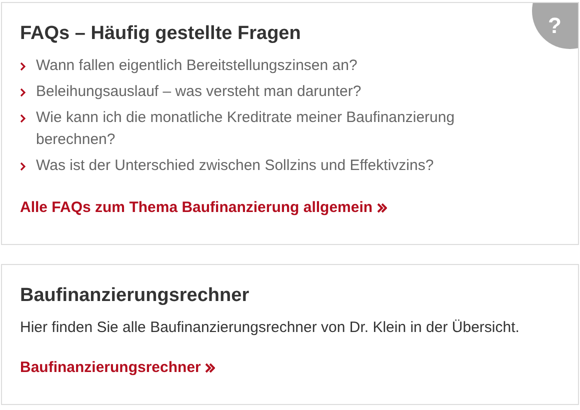 This screenshot has width=580, height=410. Describe the element at coordinates (203, 208) in the screenshot. I see `all-faqs-link: Alle FAQs zum Thema Baufinanzierung allgemein` at that location.